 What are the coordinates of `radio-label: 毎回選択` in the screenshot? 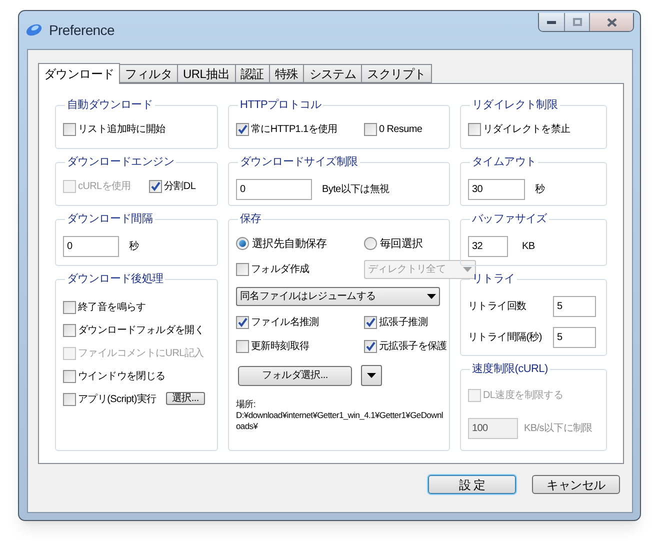 It's located at (401, 244).